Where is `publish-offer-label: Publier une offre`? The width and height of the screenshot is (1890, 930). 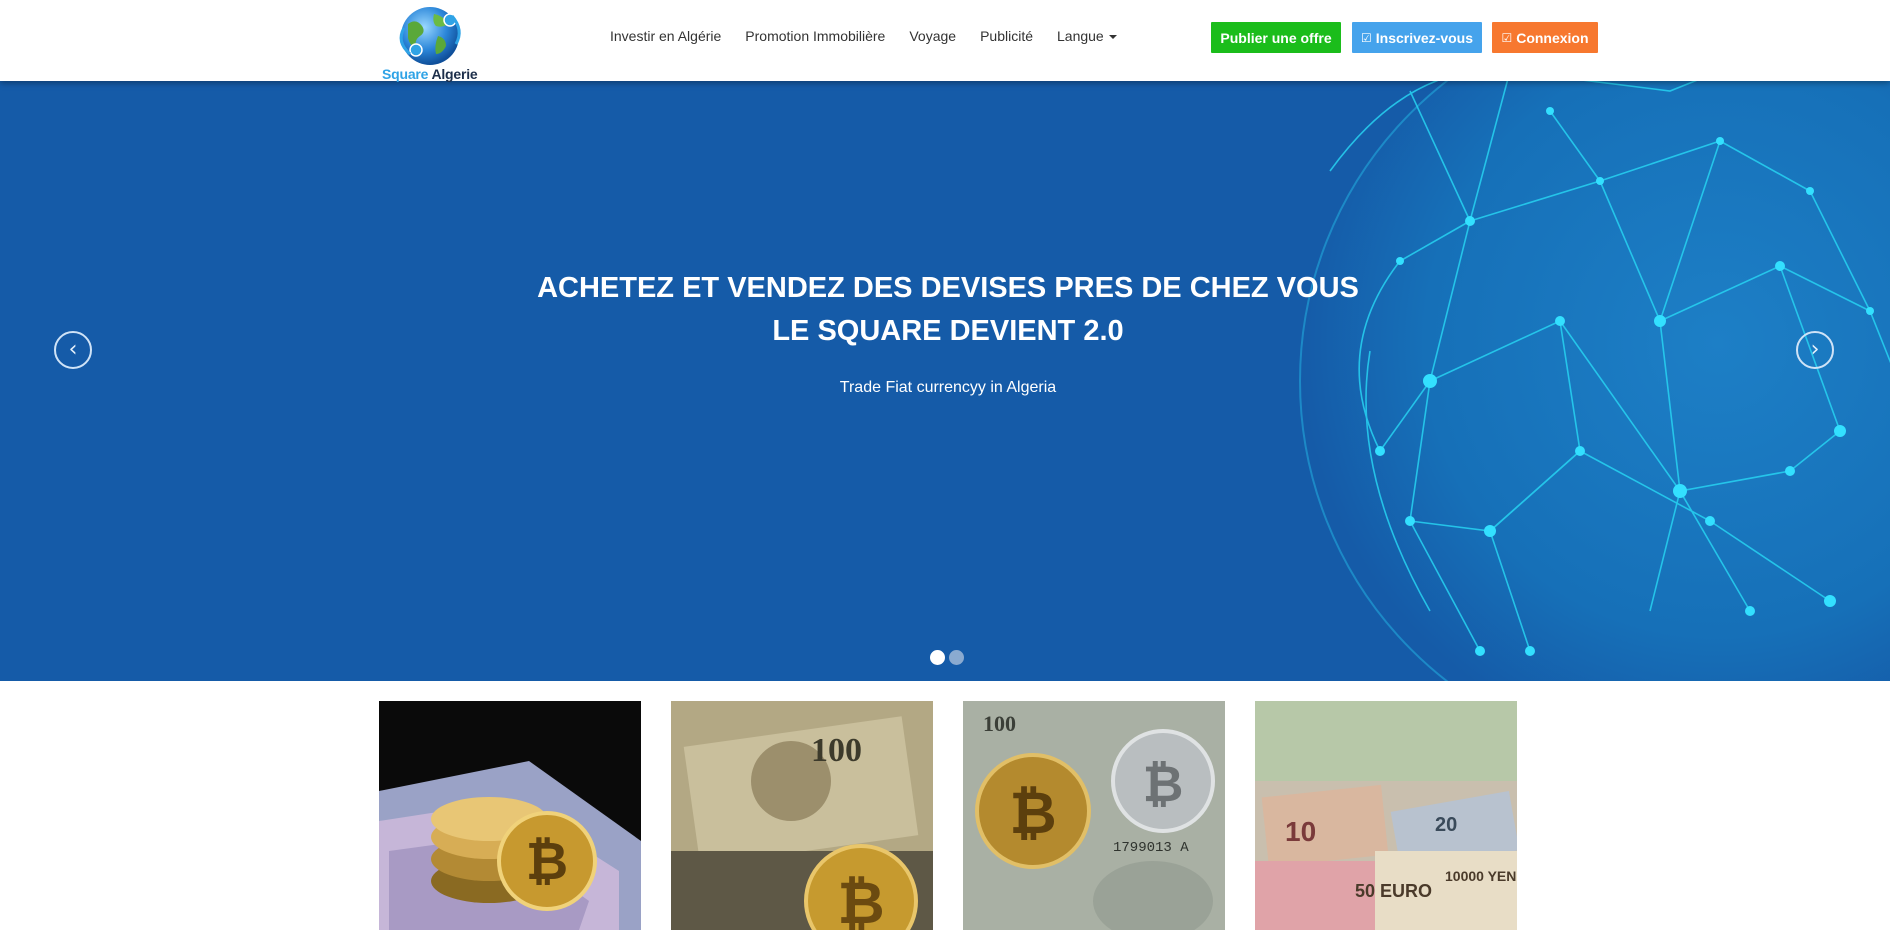 publish-offer-label: Publier une offre is located at coordinates (1276, 37).